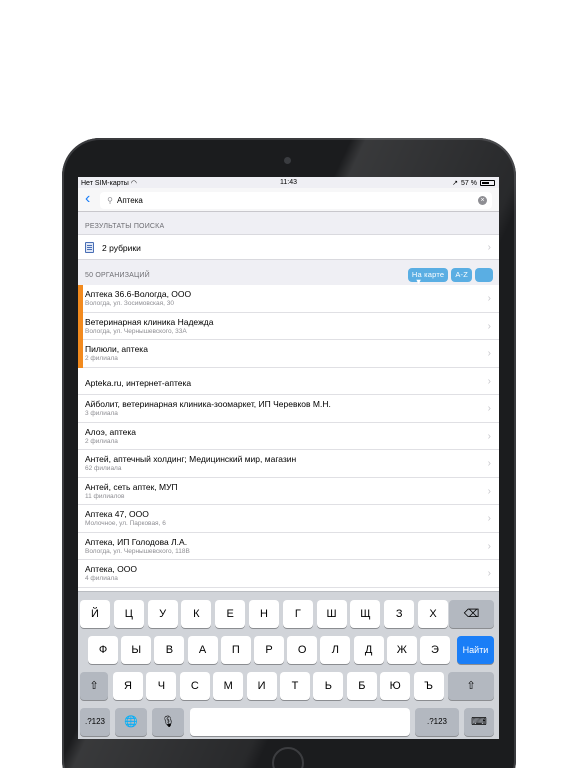 The width and height of the screenshot is (576, 768). I want to click on letter-key: С, so click(194, 686).